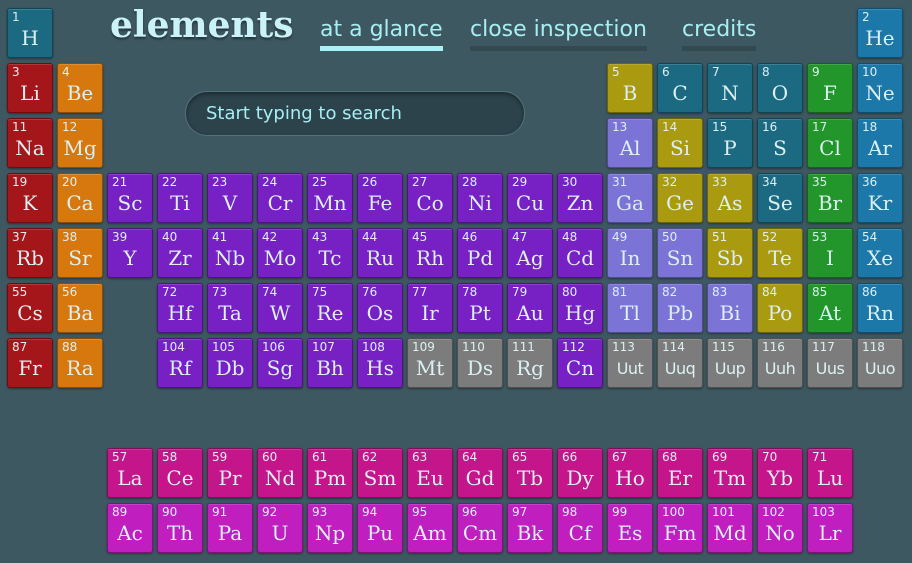 The image size is (912, 563). What do you see at coordinates (680, 253) in the screenshot?
I see `element-tile-sn: 50 Sn` at bounding box center [680, 253].